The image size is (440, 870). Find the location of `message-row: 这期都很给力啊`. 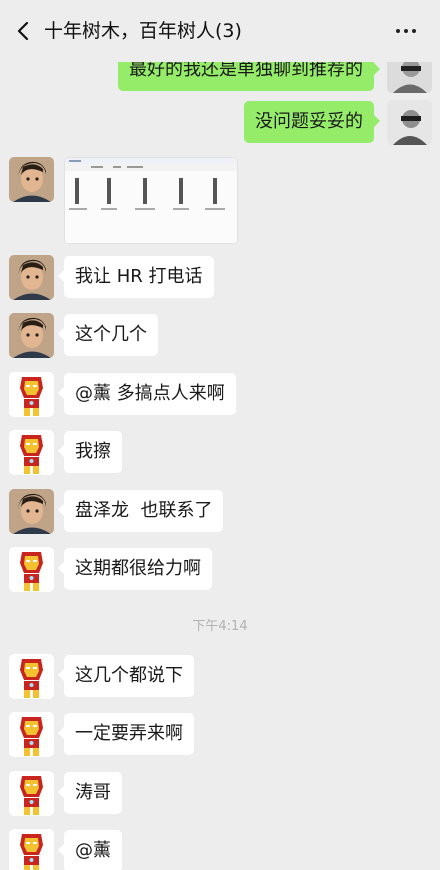

message-row: 这期都很给力啊 is located at coordinates (220, 570).